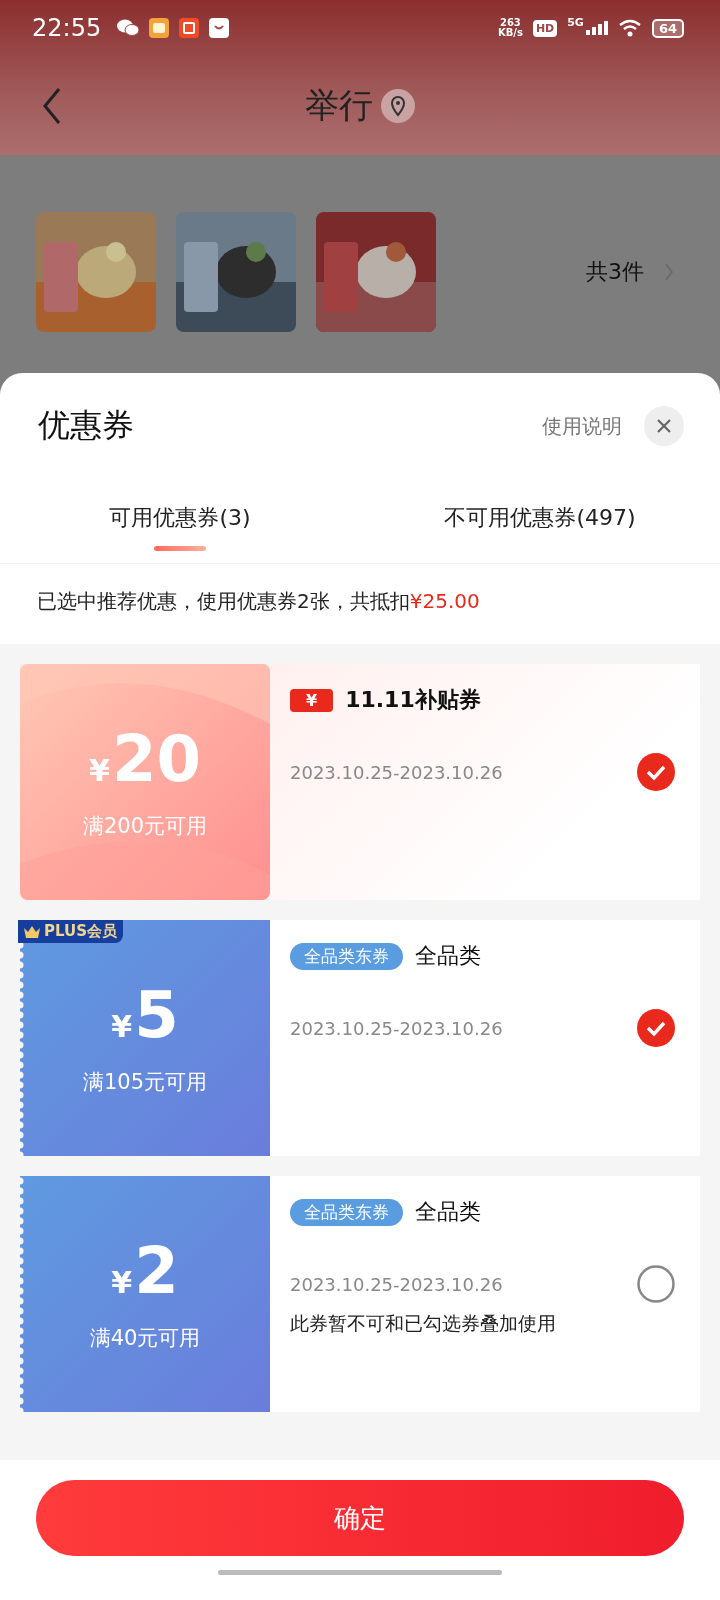 The image size is (720, 1600). What do you see at coordinates (575, 22) in the screenshot?
I see `network-type: 5G` at bounding box center [575, 22].